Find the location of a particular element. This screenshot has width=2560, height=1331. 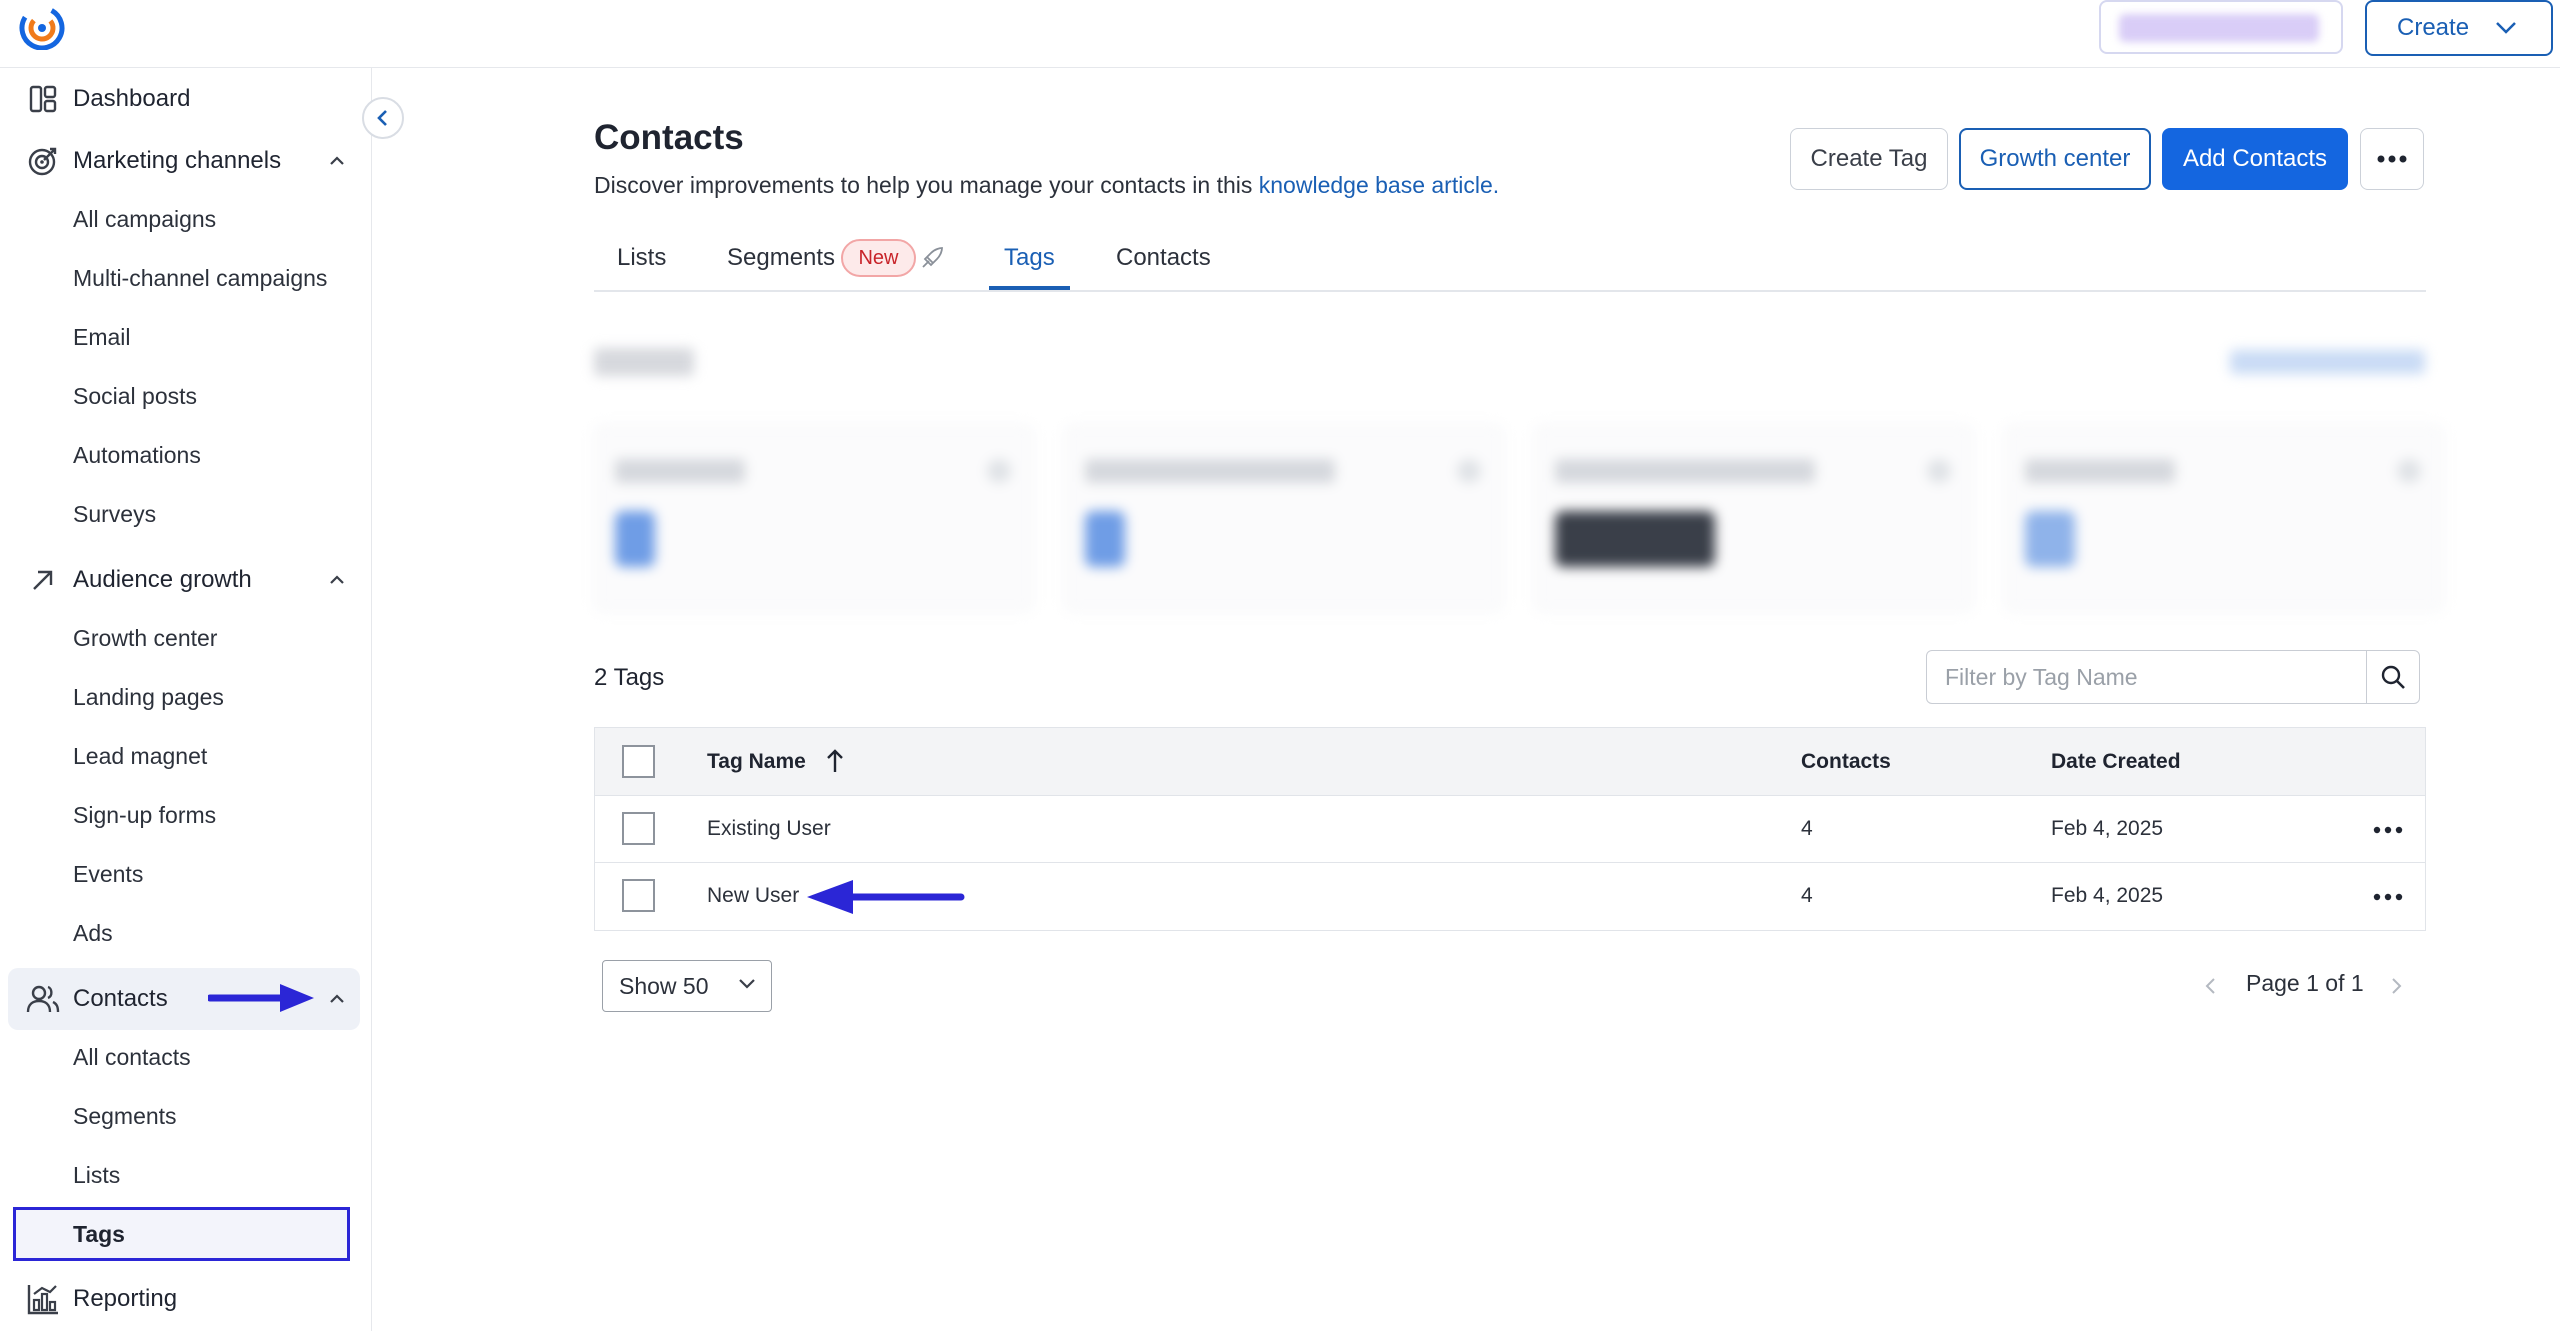

select-all-checkbox is located at coordinates (638, 761).